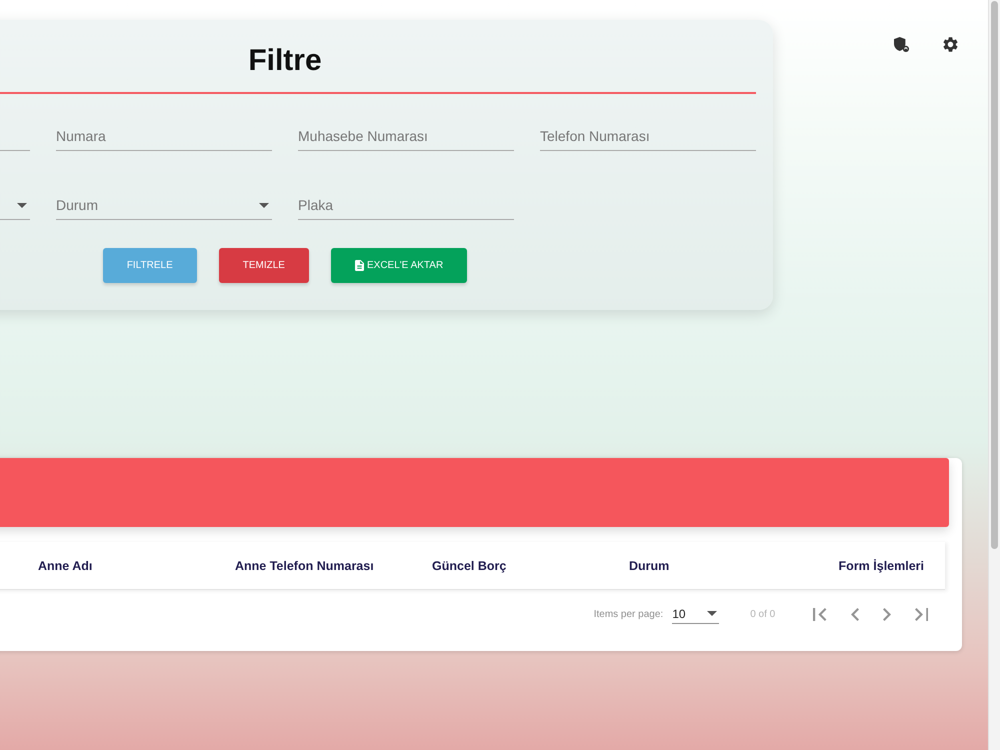 Image resolution: width=1000 pixels, height=750 pixels. I want to click on text-field: Muhasebe Numarası, so click(406, 136).